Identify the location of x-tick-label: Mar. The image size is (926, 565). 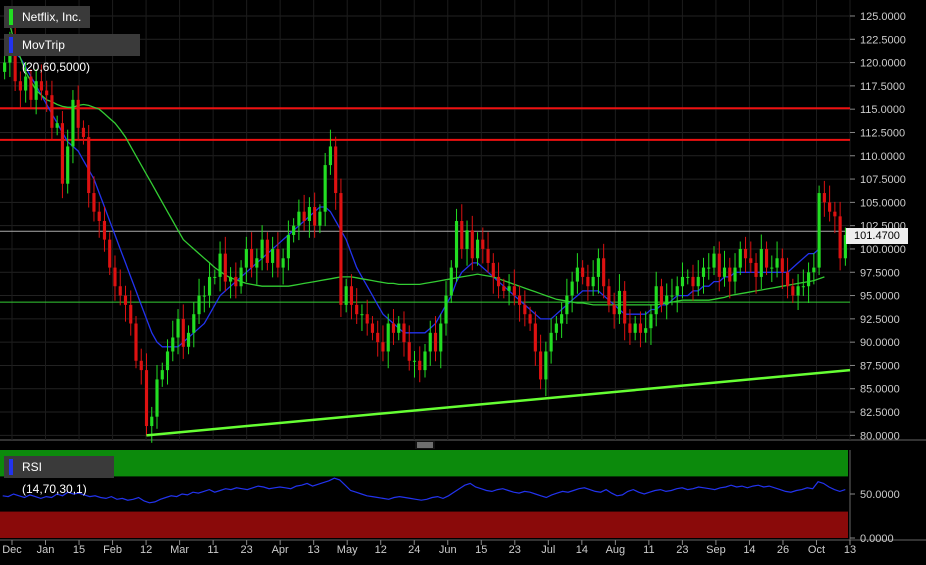
(179, 550).